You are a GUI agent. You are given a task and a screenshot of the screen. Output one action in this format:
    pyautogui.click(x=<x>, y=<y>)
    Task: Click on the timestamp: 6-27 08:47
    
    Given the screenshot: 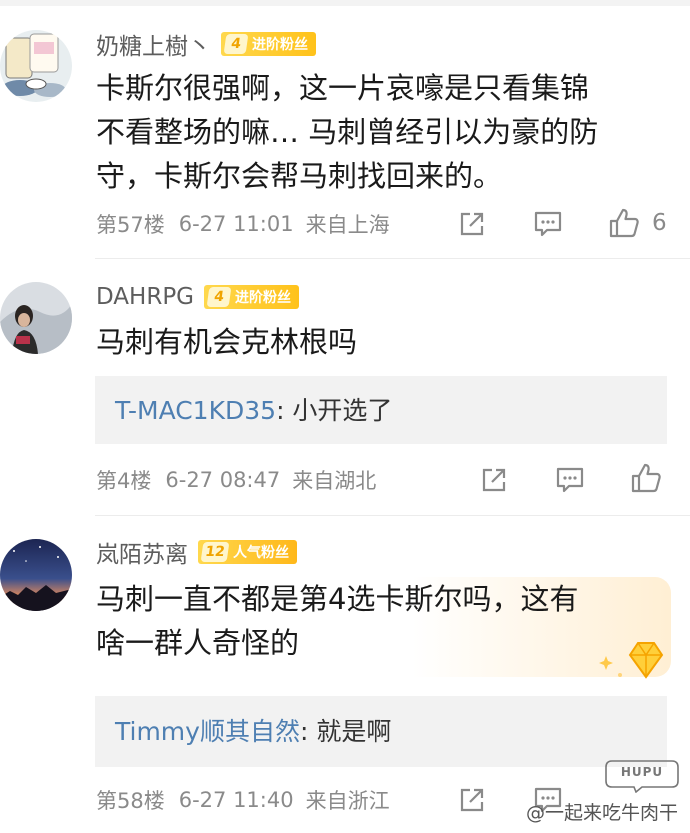 What is the action you would take?
    pyautogui.click(x=223, y=480)
    